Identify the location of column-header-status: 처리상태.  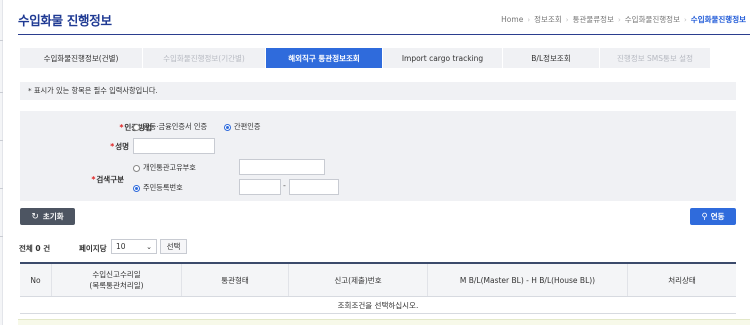
(682, 280).